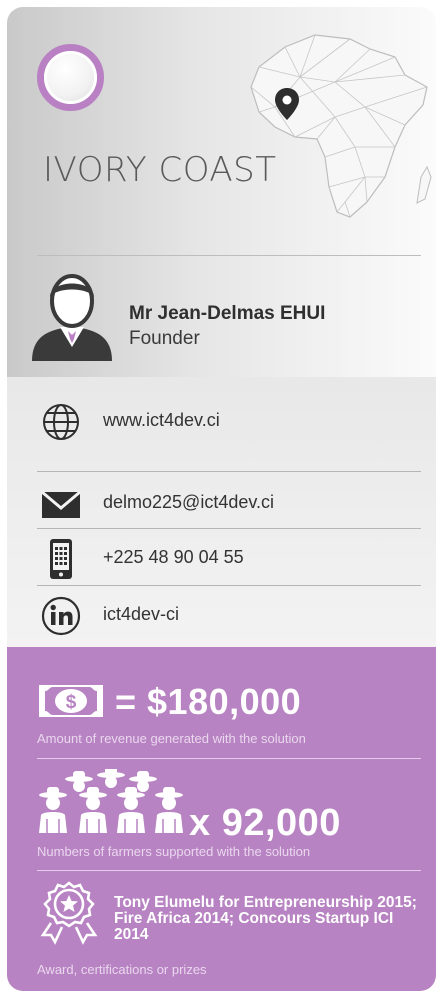 This screenshot has height=998, width=443. What do you see at coordinates (341, 126) in the screenshot?
I see `africa-map-icon` at bounding box center [341, 126].